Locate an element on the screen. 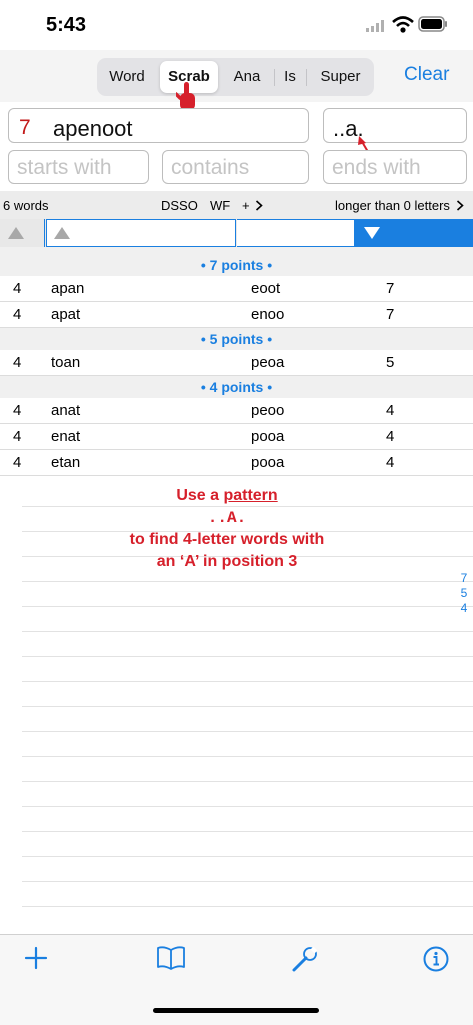 This screenshot has width=473, height=1025. length-filter-button: longer than 0 letters is located at coordinates (399, 205).